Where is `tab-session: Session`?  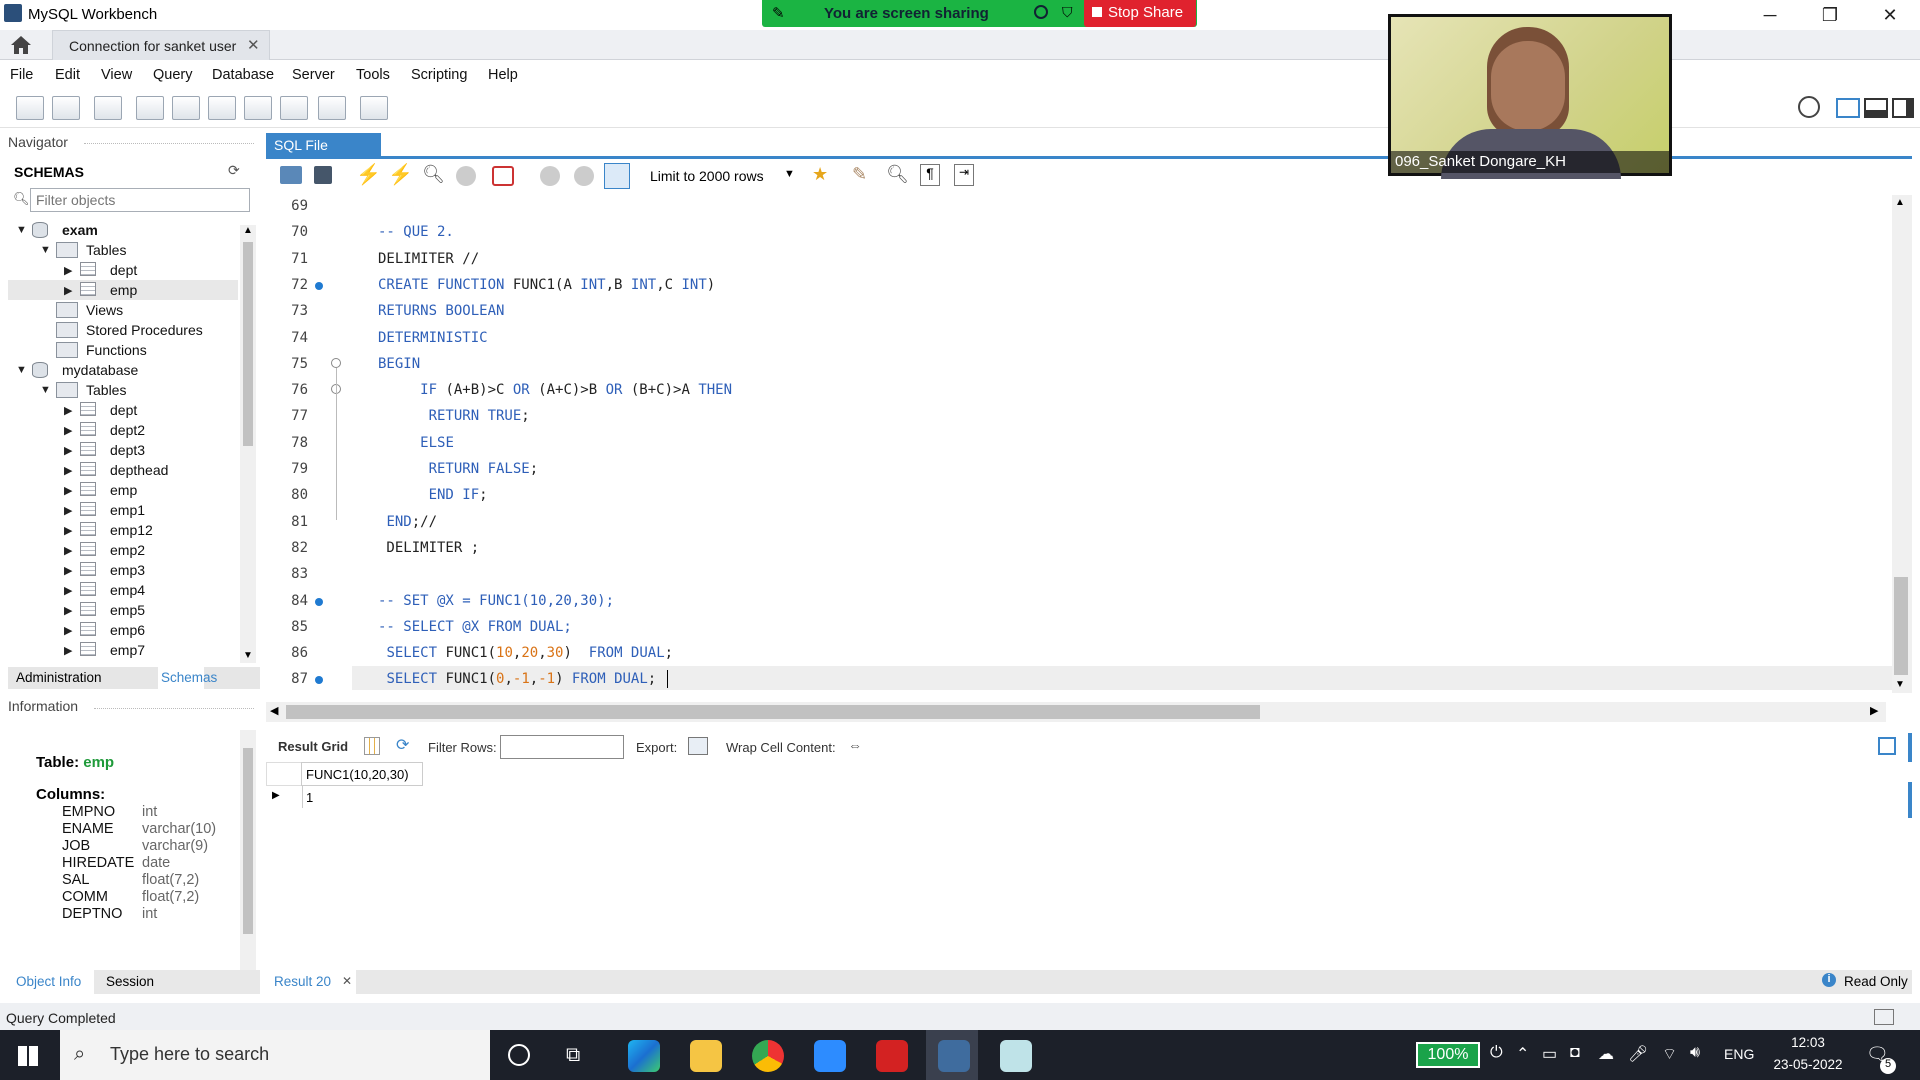 tab-session: Session is located at coordinates (130, 981).